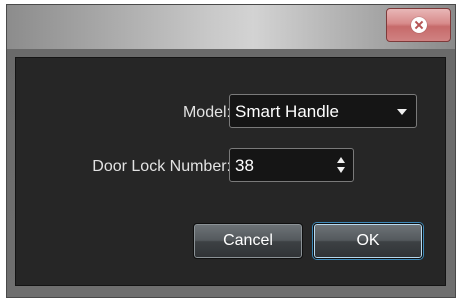 The height and width of the screenshot is (301, 462). What do you see at coordinates (206, 112) in the screenshot?
I see `model-label: Model:` at bounding box center [206, 112].